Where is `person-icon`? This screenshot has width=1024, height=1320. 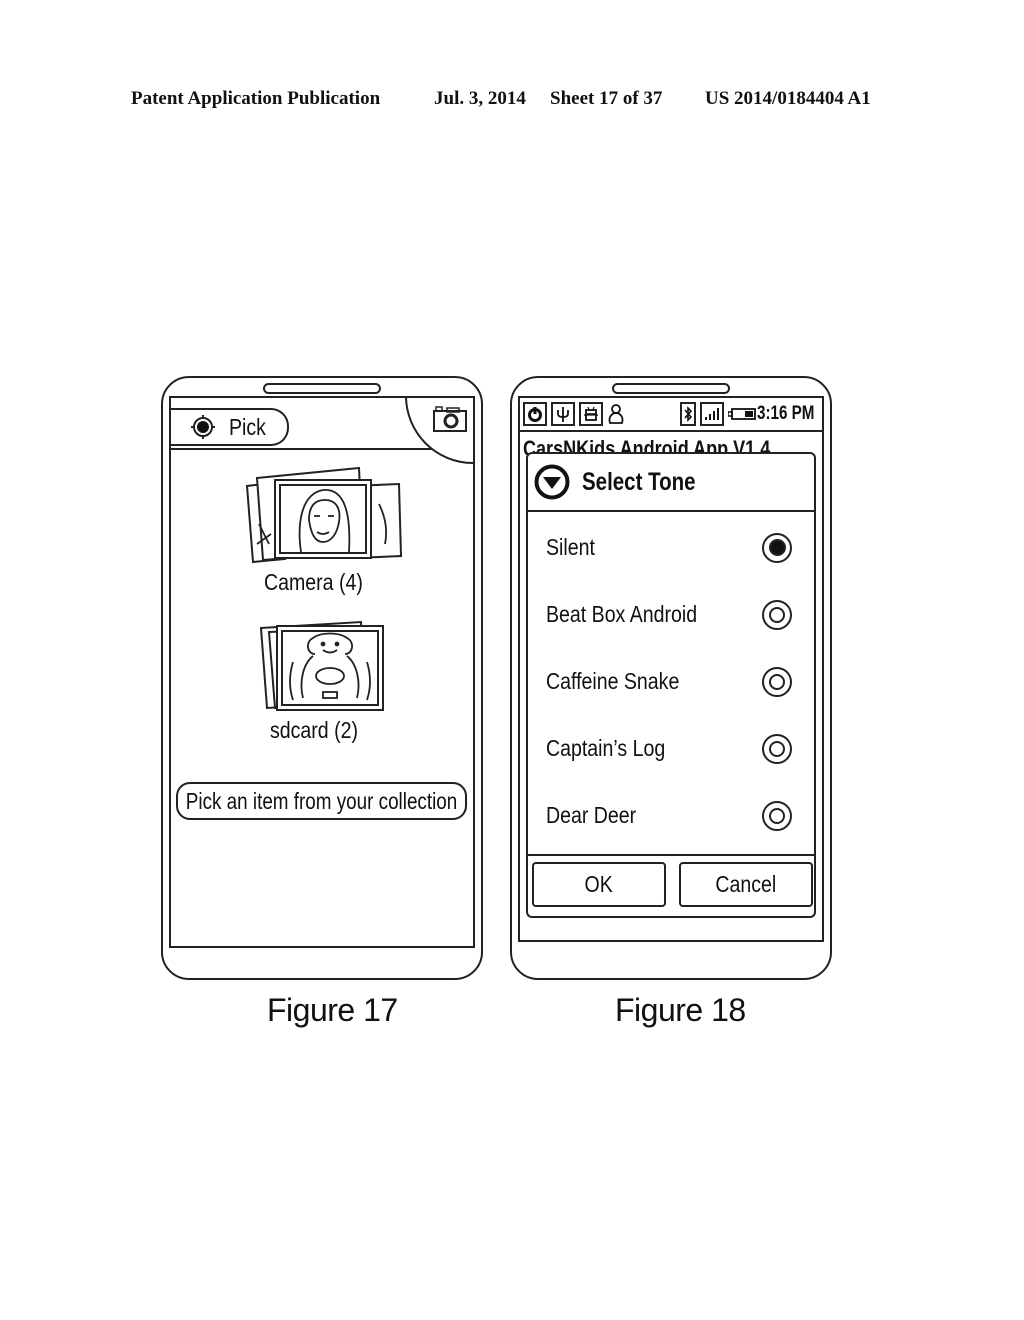 person-icon is located at coordinates (616, 414).